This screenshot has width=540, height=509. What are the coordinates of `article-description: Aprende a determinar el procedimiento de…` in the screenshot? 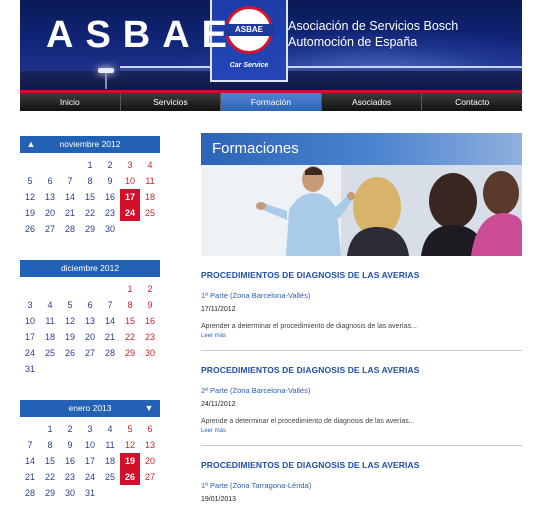 It's located at (308, 421).